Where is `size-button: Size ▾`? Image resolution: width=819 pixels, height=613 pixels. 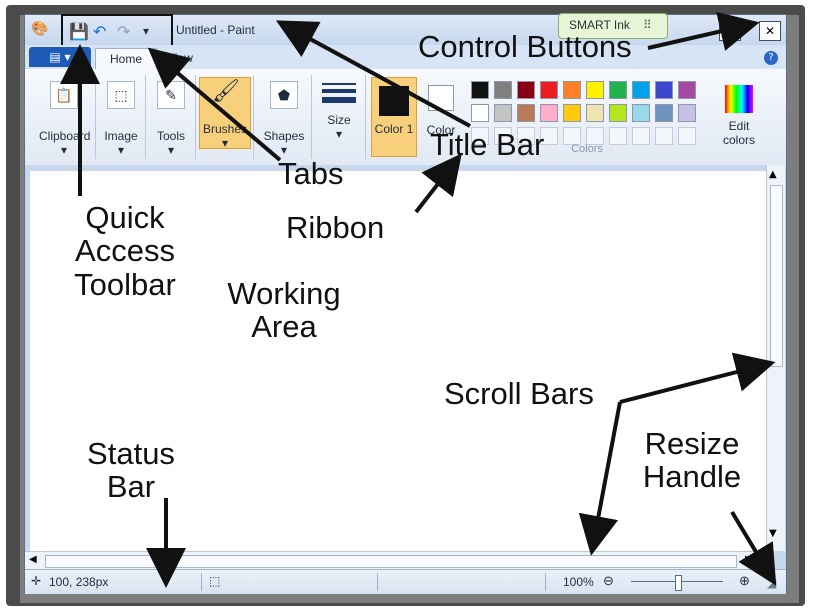
size-button: Size ▾ is located at coordinates (339, 110).